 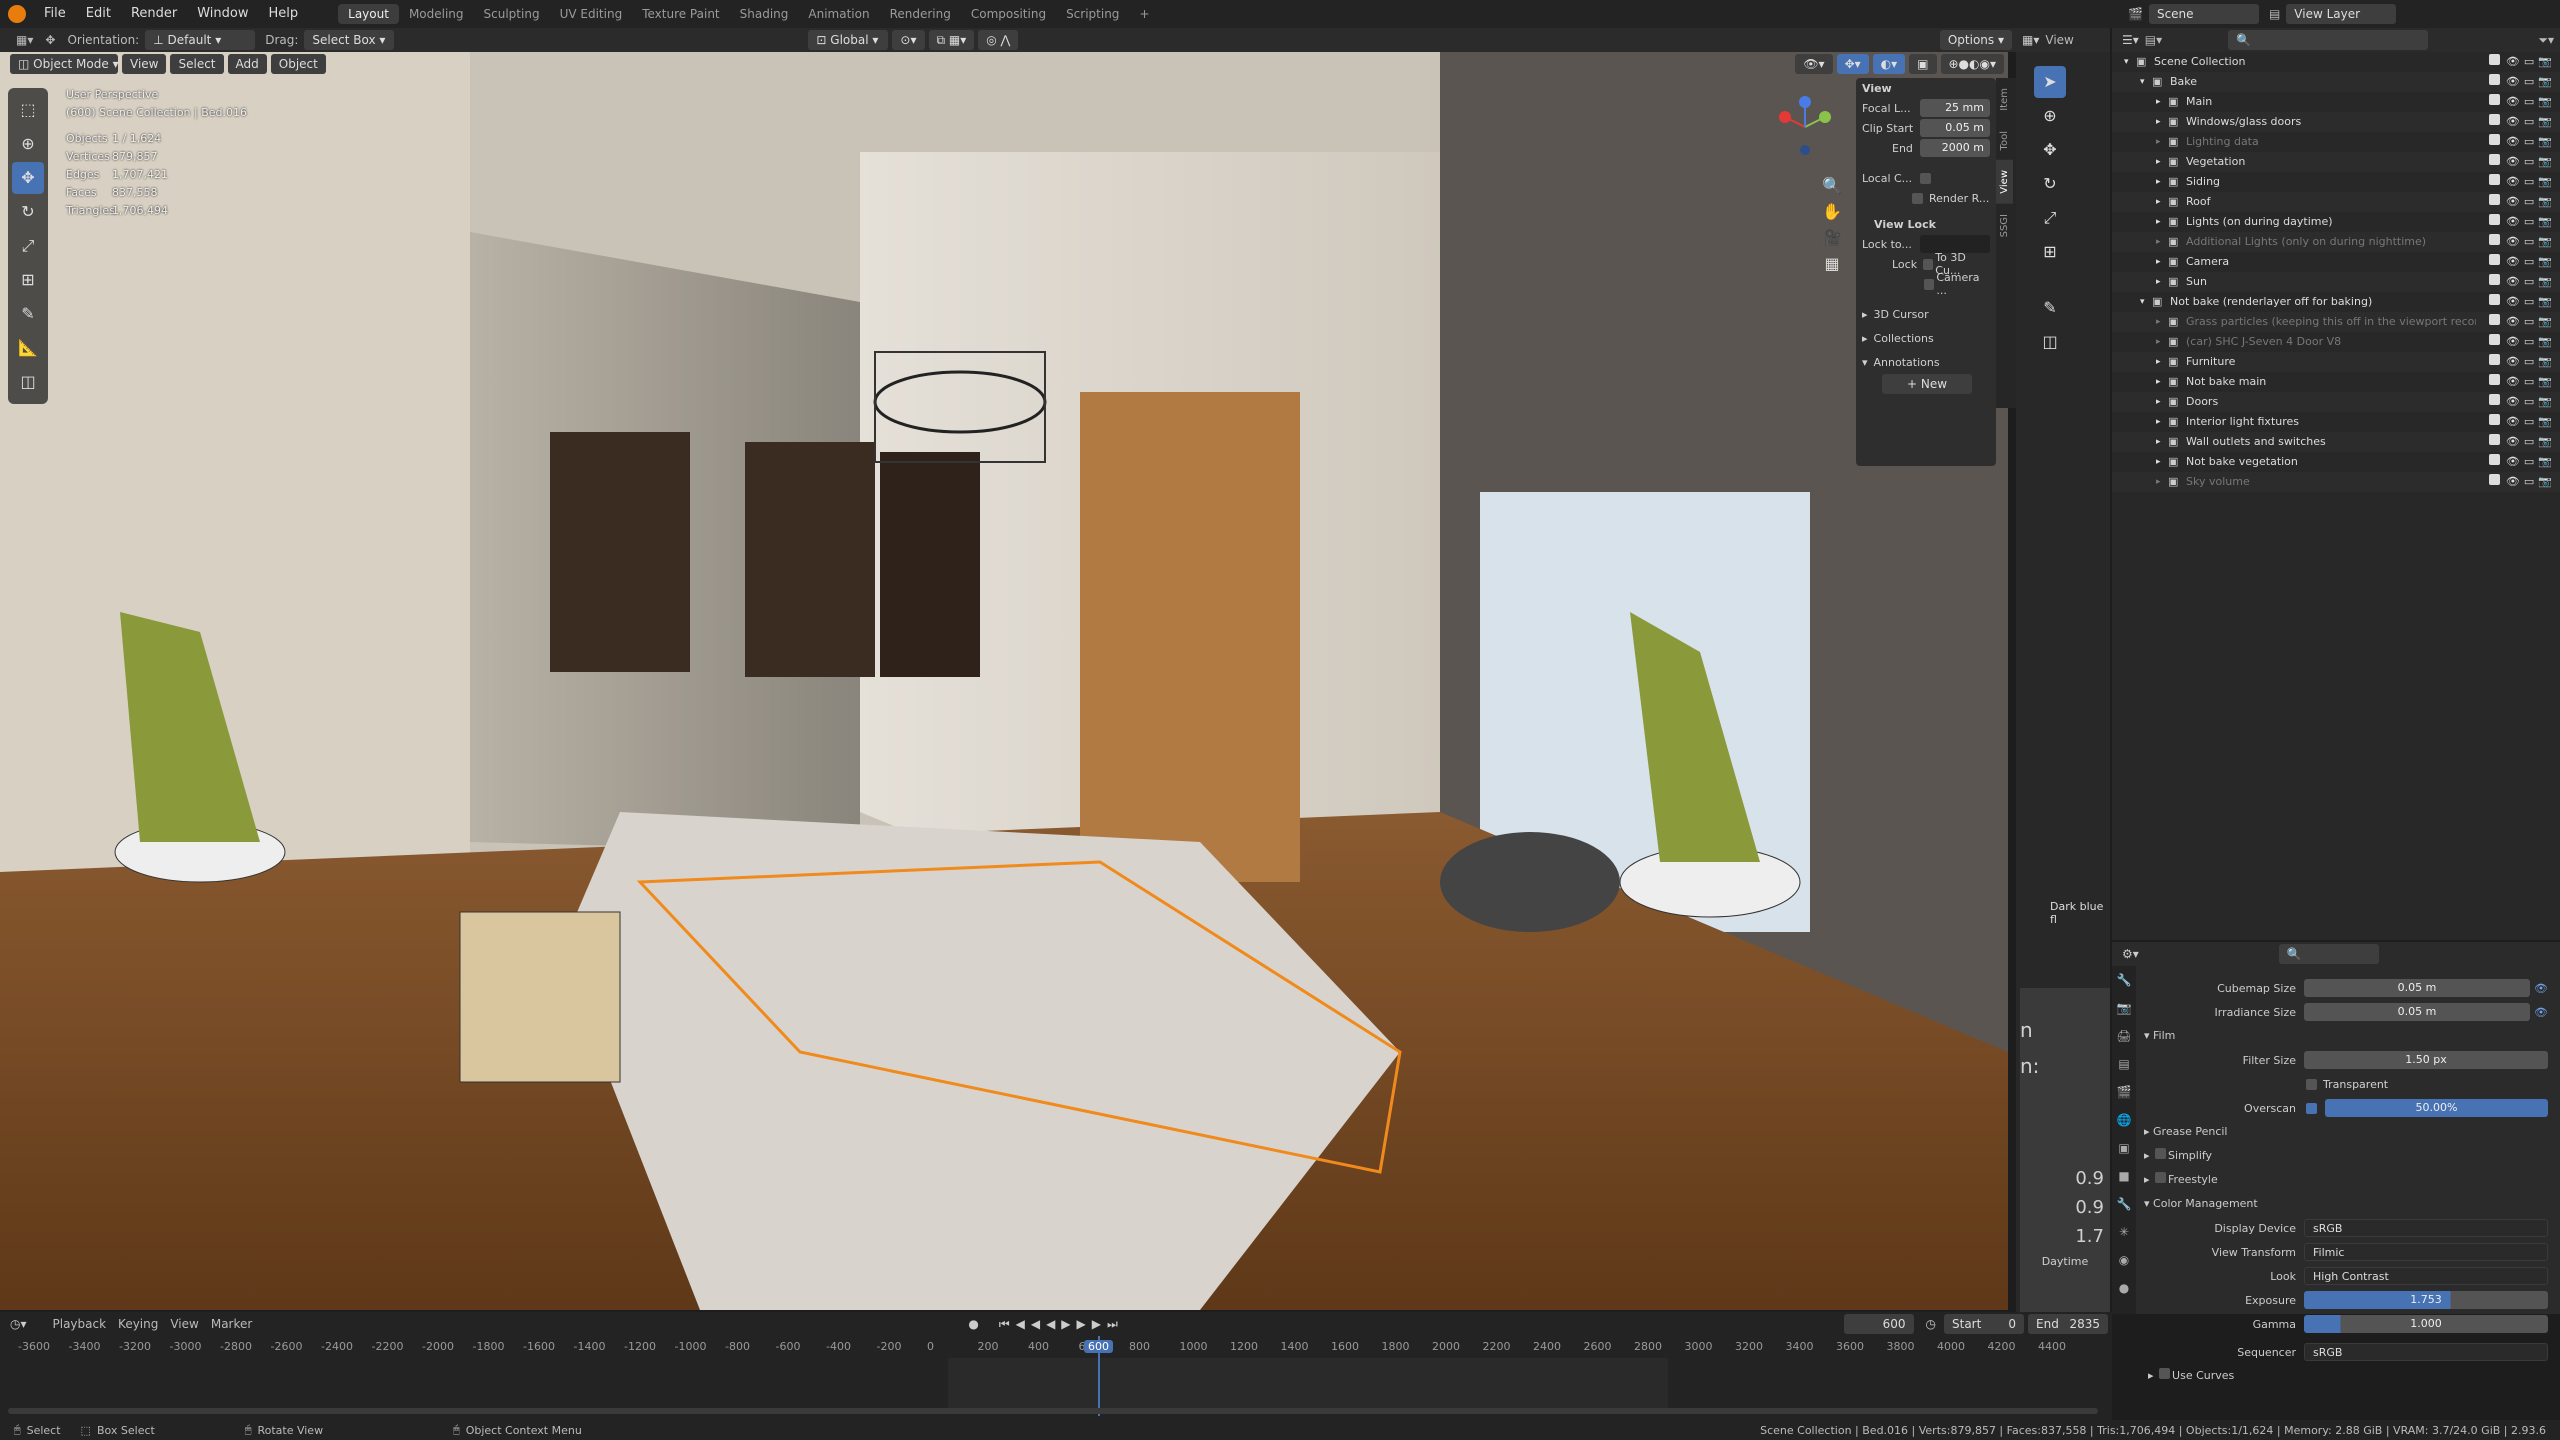 I want to click on physics-tab-icon: ◉, so click(x=2124, y=1260).